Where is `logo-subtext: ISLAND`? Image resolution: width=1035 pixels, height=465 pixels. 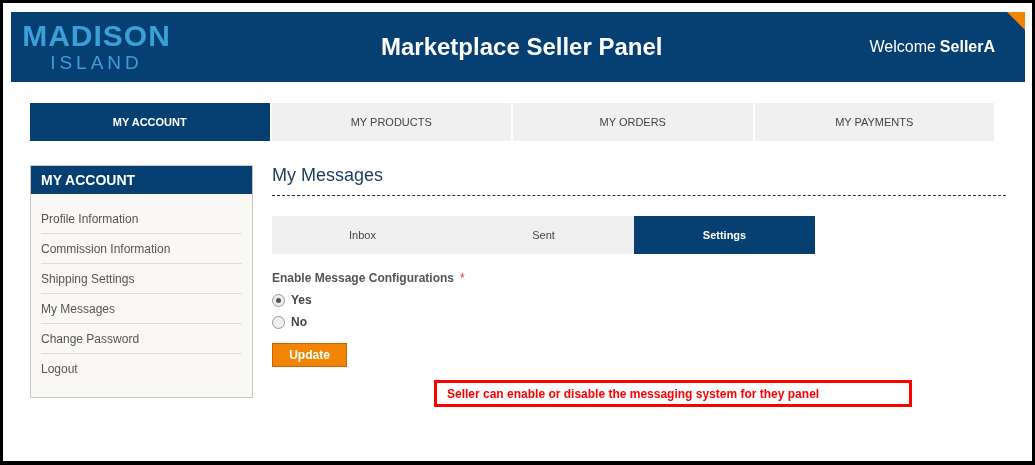 logo-subtext: ISLAND is located at coordinates (96, 63).